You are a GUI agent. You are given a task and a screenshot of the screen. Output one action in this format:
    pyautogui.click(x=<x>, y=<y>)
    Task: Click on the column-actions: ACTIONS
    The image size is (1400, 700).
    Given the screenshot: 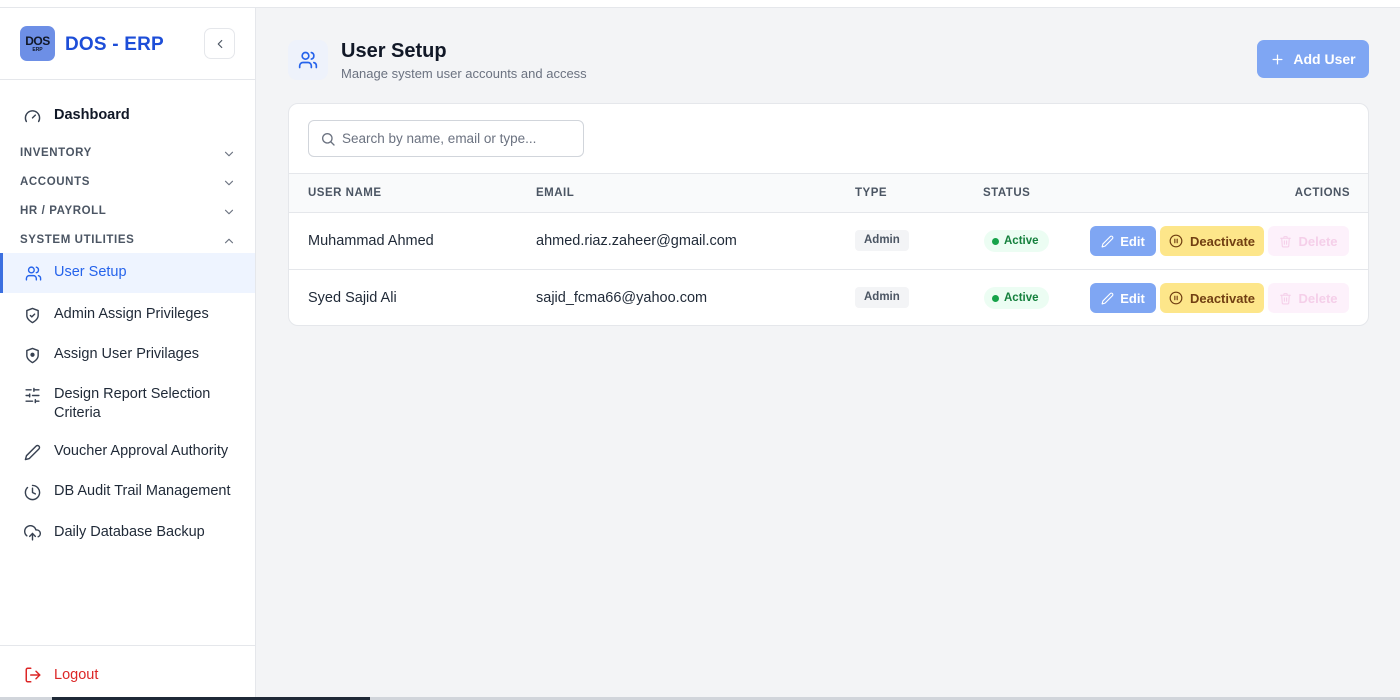 What is the action you would take?
    pyautogui.click(x=1322, y=193)
    